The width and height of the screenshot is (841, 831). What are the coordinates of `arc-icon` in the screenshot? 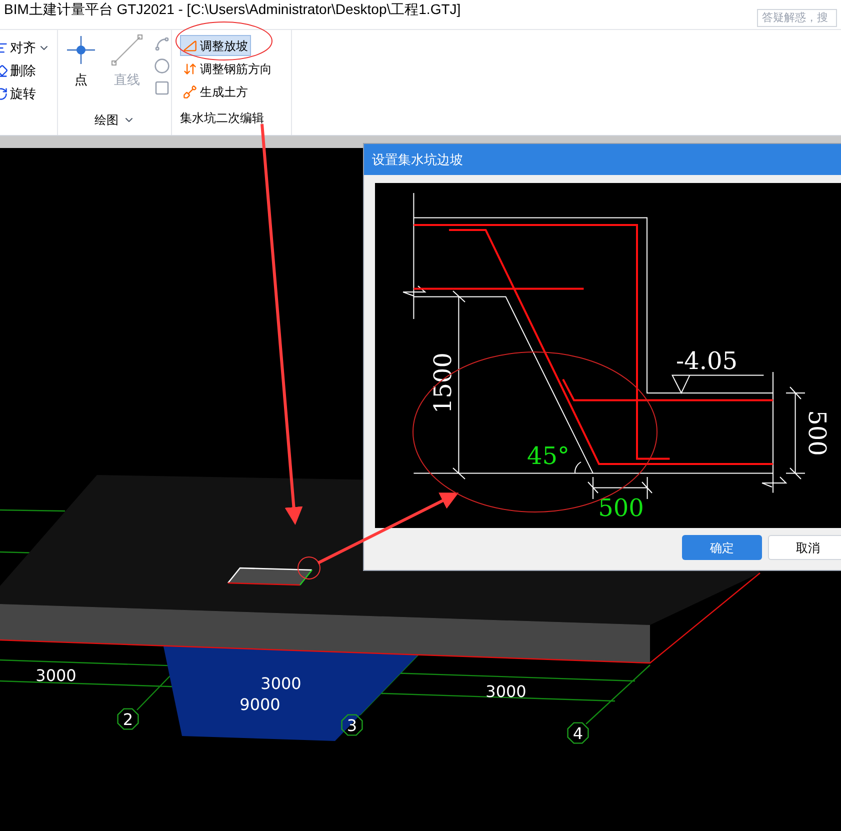 It's located at (162, 44).